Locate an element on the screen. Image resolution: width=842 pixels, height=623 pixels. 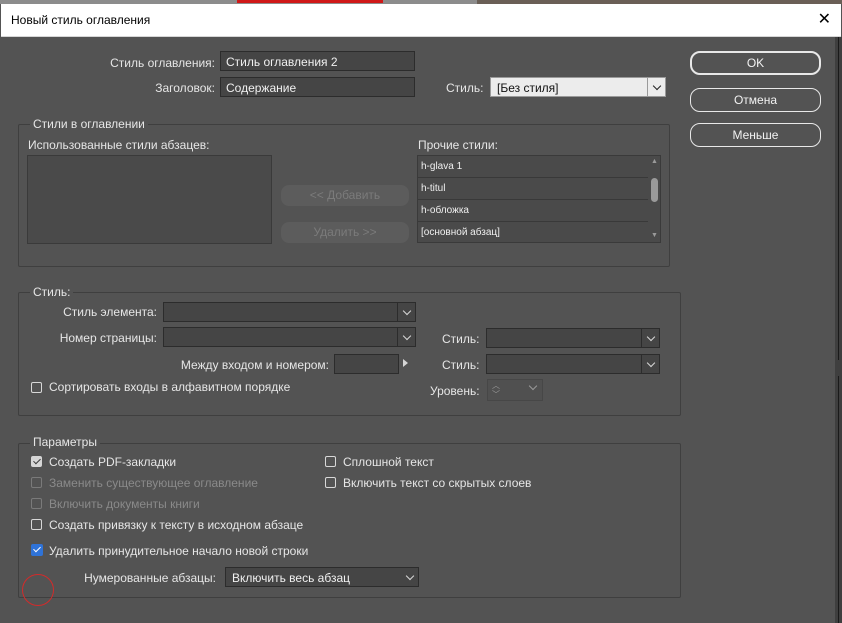
stepper-up-icon: ︿ is located at coordinates (496, 386).